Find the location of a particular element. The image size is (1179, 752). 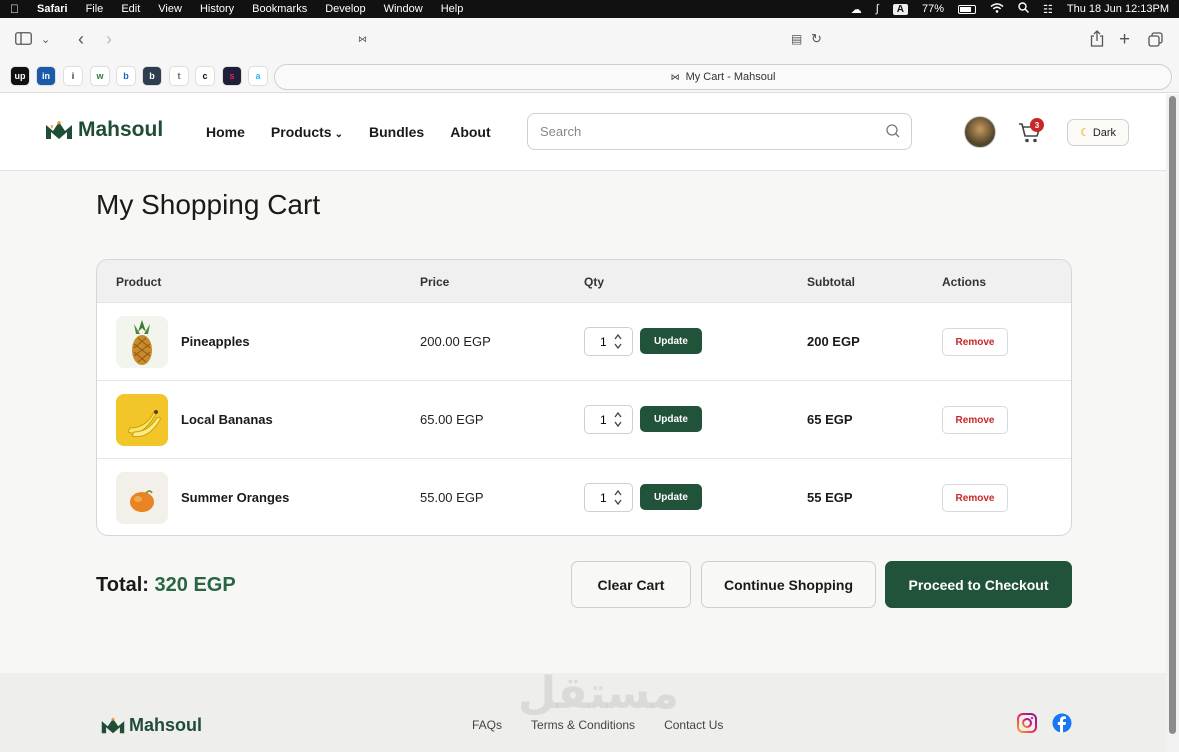

menubar-datetime: Thu 18 Jun 12:13PM is located at coordinates (1118, 9).